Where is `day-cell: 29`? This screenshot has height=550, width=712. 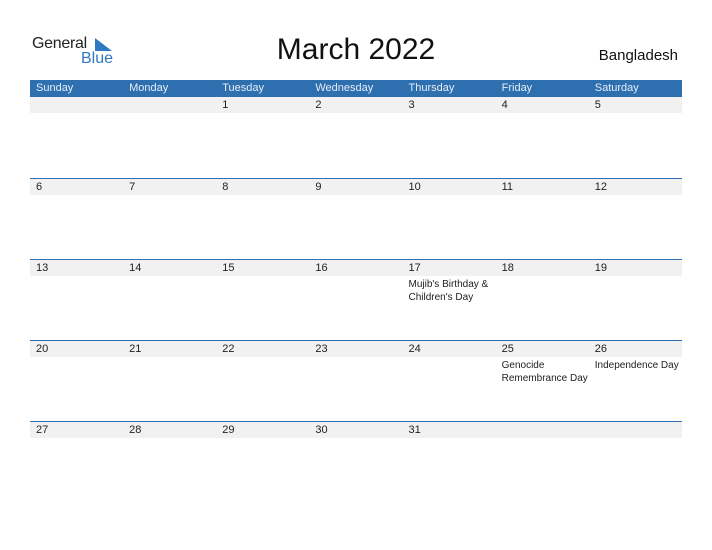
day-cell: 29 is located at coordinates (263, 430).